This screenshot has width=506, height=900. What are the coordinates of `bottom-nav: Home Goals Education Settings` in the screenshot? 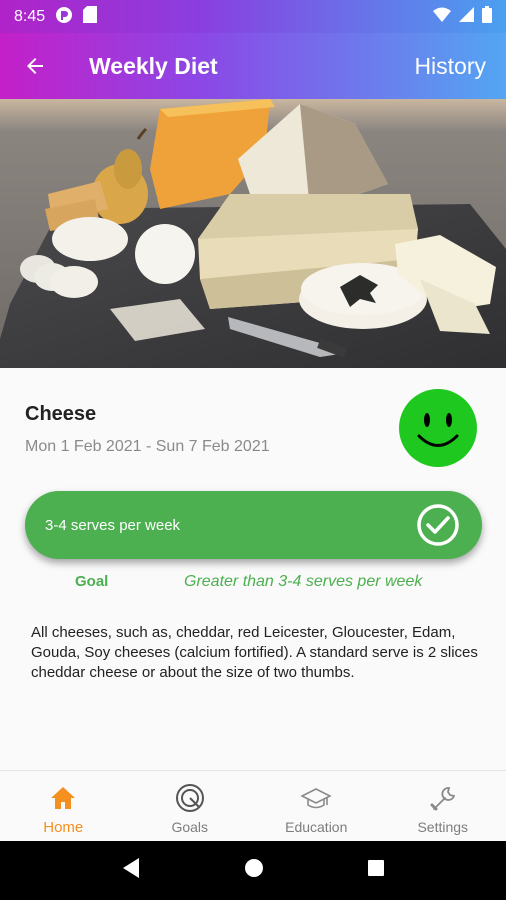 It's located at (253, 805).